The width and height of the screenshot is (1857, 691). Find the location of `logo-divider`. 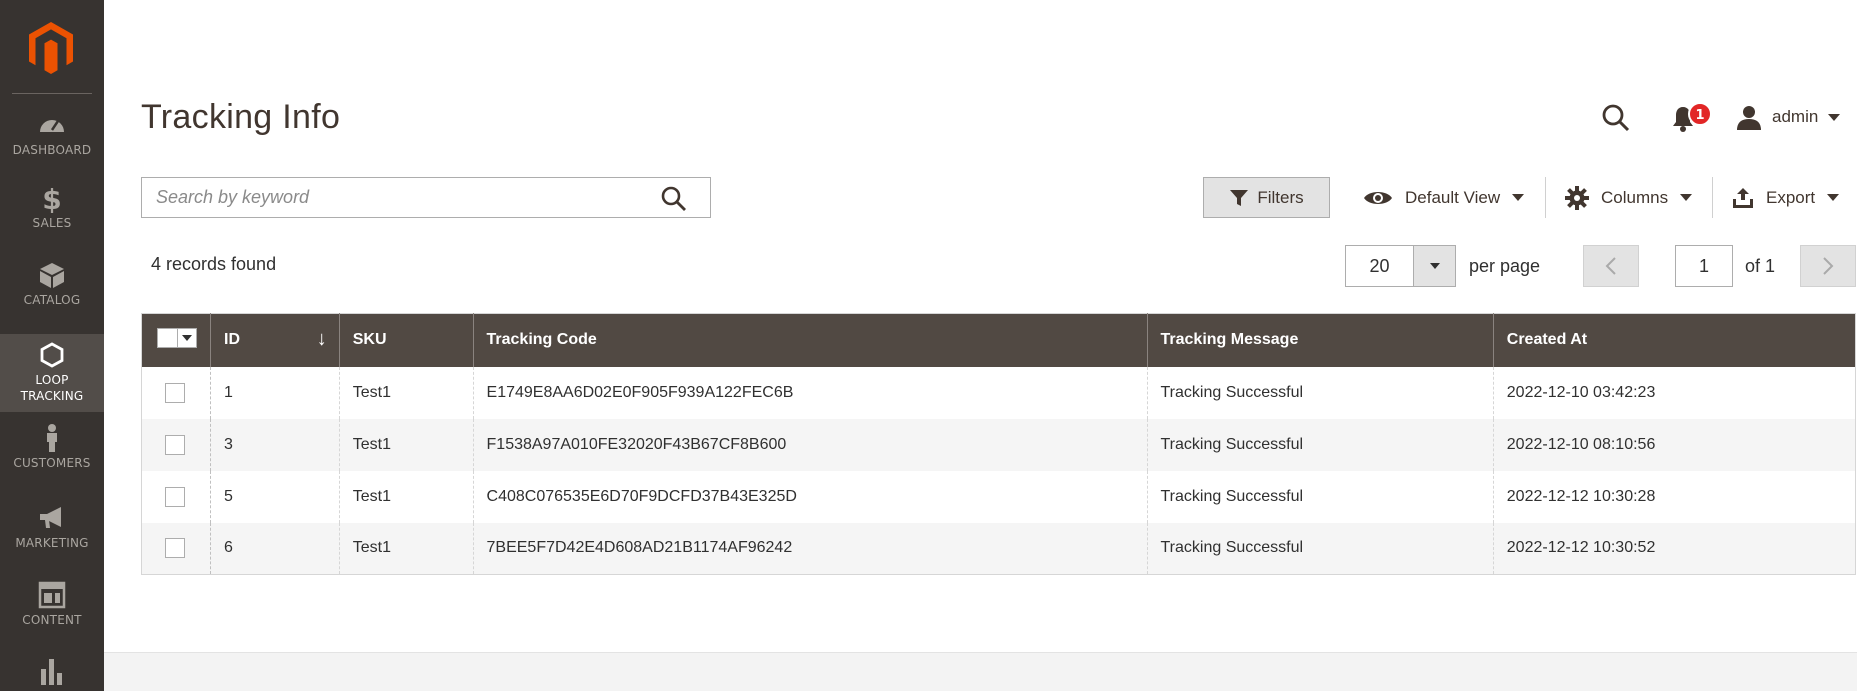

logo-divider is located at coordinates (52, 93).